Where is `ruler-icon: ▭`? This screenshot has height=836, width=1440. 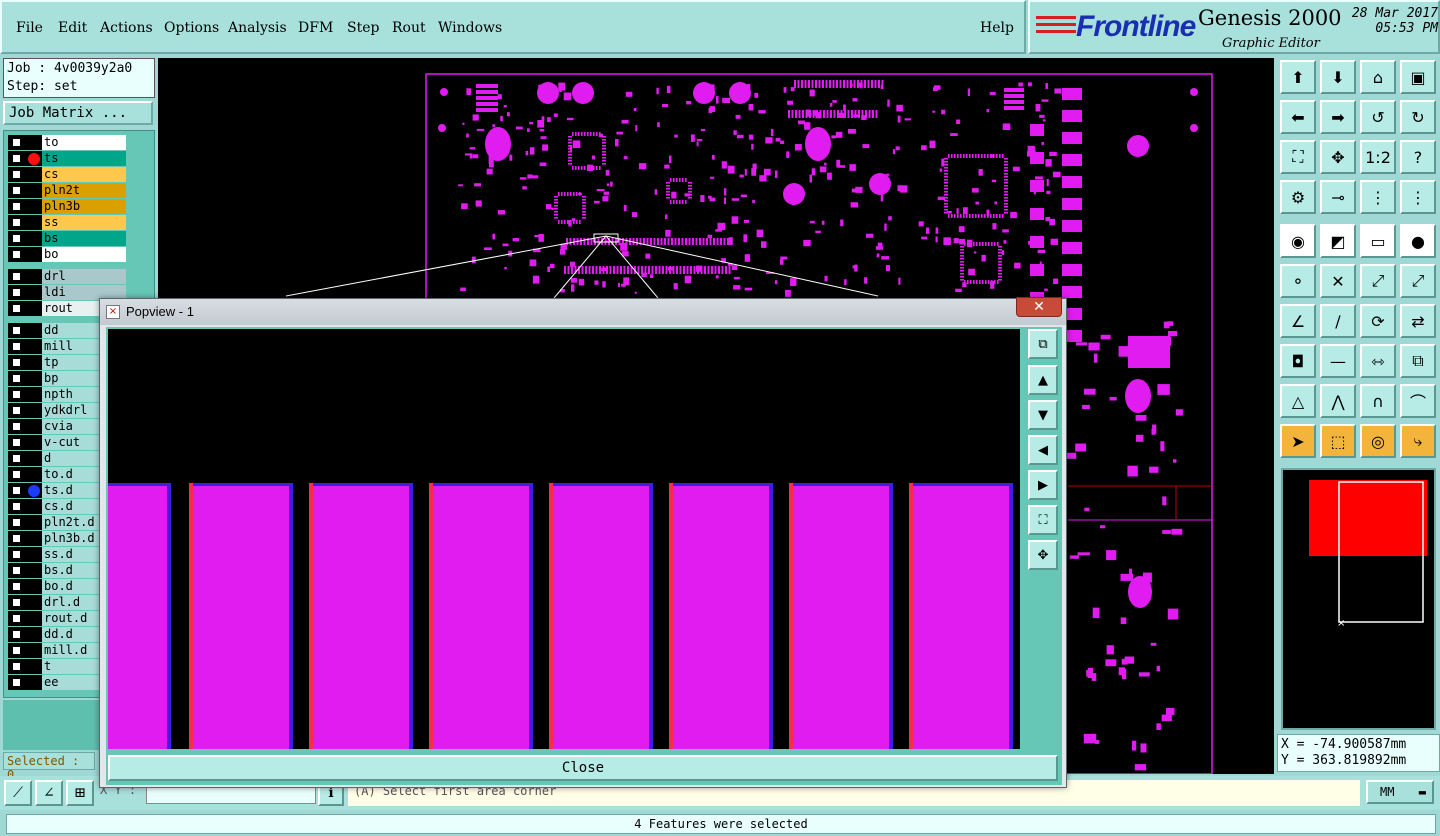 ruler-icon: ▭ is located at coordinates (1378, 241).